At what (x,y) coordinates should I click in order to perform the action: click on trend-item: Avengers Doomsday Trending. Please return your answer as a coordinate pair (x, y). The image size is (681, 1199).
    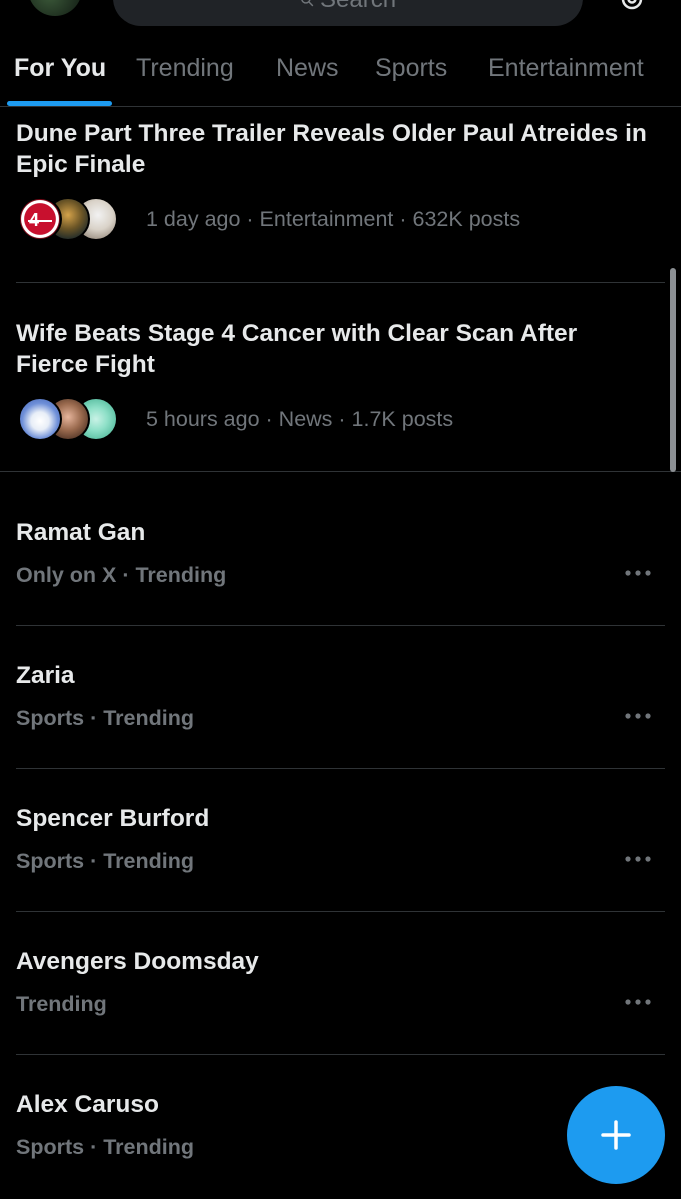
    Looking at the image, I should click on (332, 1019).